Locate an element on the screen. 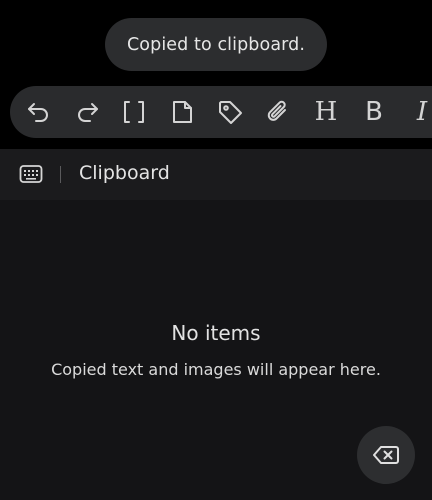 This screenshot has width=432, height=500. italic-button: I is located at coordinates (417, 112).